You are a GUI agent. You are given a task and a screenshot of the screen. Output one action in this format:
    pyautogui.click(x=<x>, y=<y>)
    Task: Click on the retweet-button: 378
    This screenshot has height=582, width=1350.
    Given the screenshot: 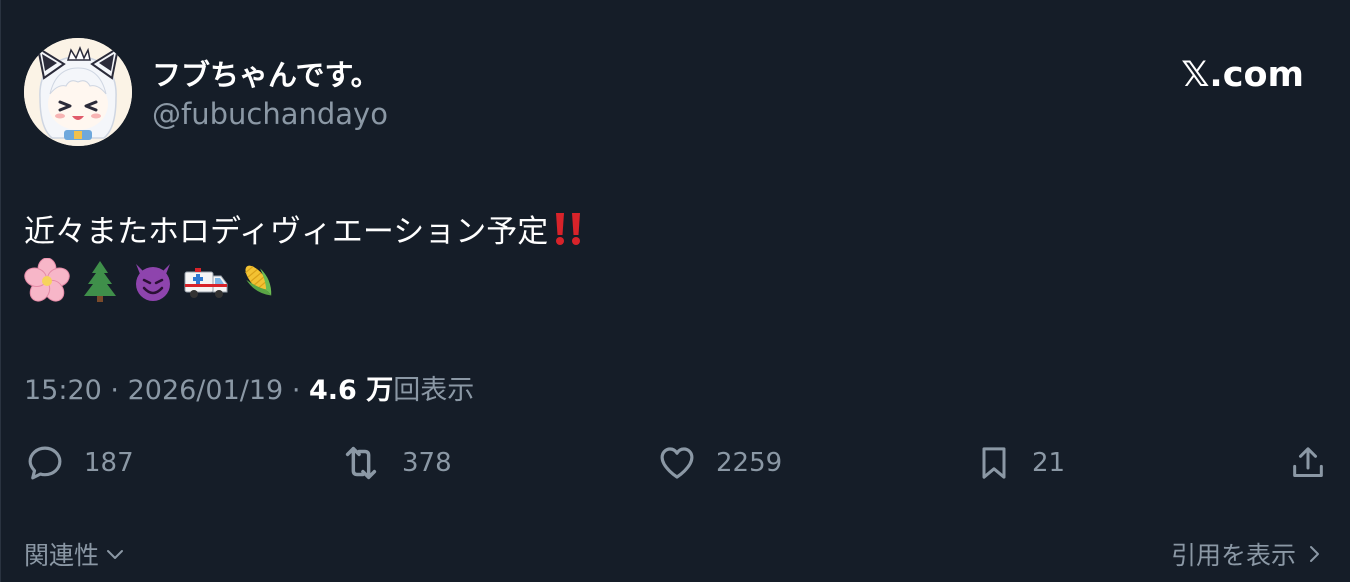 What is the action you would take?
    pyautogui.click(x=395, y=463)
    